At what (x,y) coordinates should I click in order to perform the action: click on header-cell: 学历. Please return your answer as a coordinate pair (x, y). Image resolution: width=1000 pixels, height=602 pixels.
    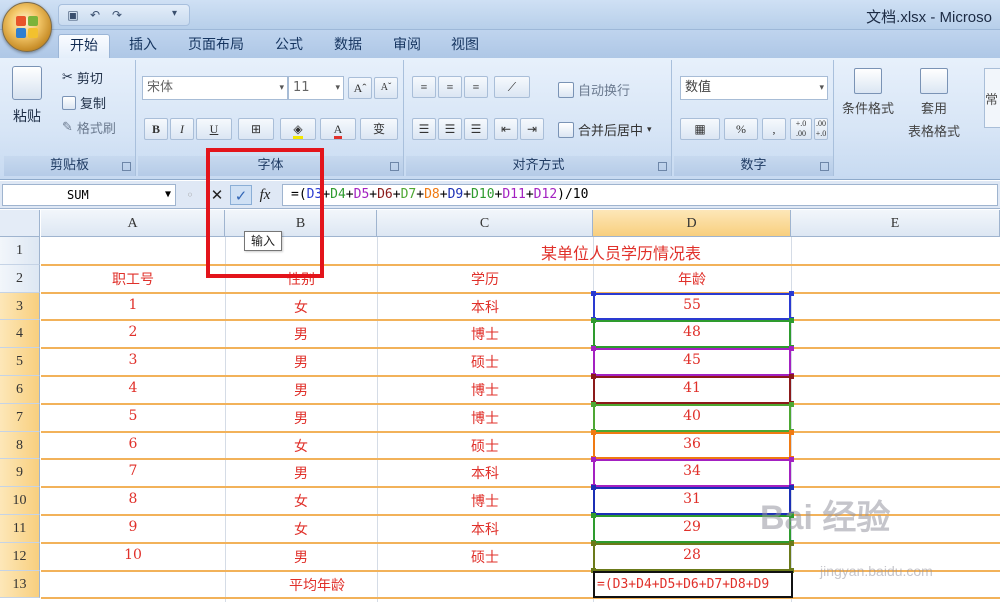
    Looking at the image, I should click on (485, 281).